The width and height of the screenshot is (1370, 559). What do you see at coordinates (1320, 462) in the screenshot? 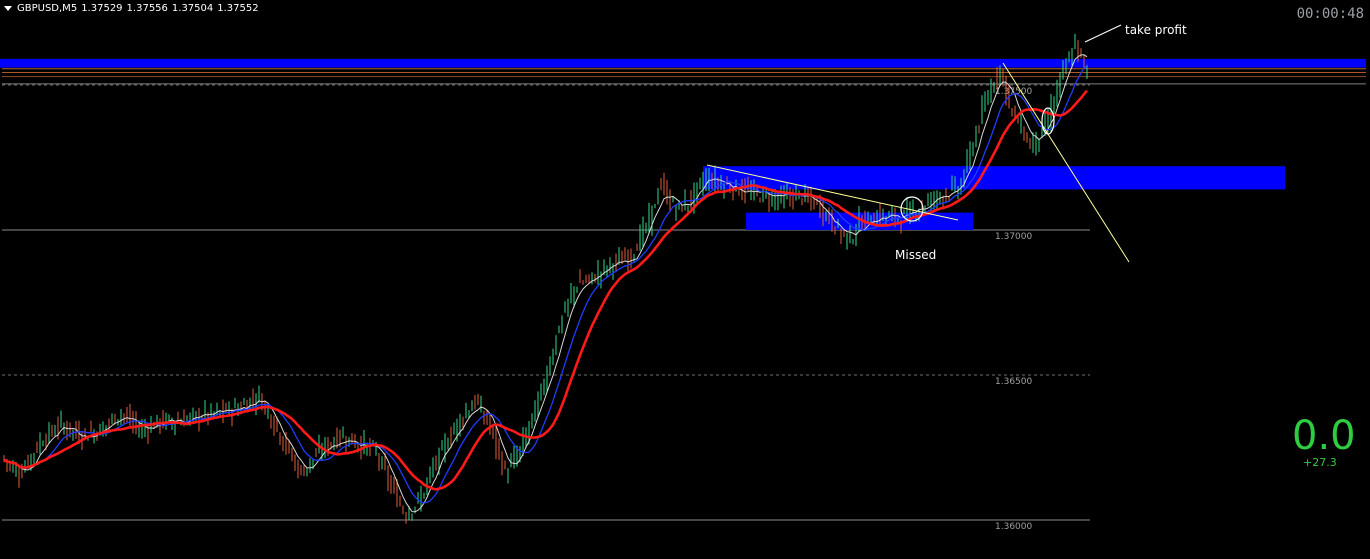
I see `pnl-delta: +27.3` at bounding box center [1320, 462].